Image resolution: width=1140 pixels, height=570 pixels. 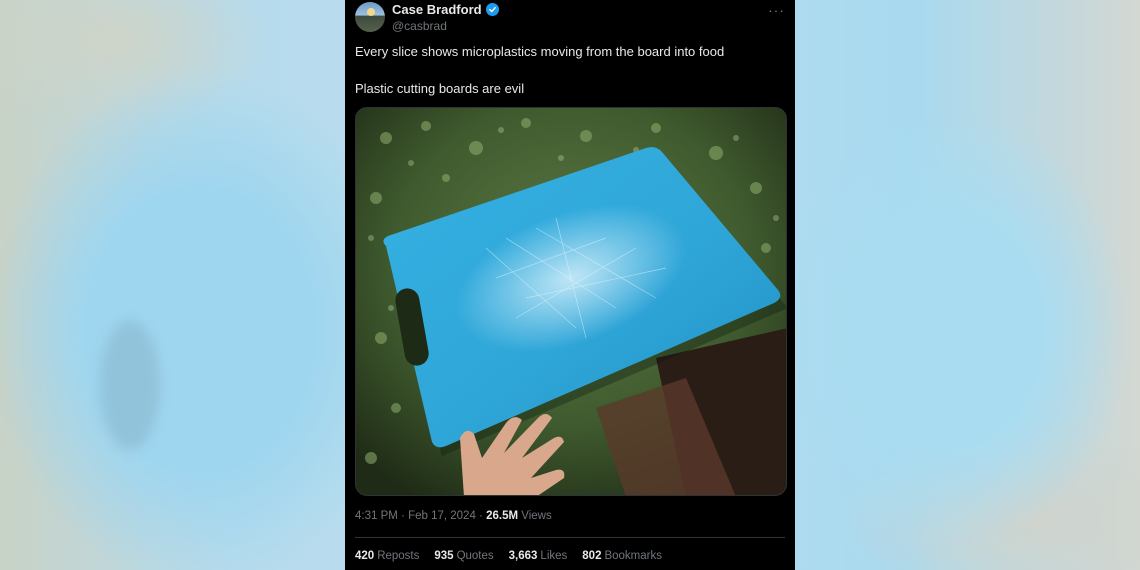 What do you see at coordinates (398, 556) in the screenshot?
I see `reposts-label: Reposts` at bounding box center [398, 556].